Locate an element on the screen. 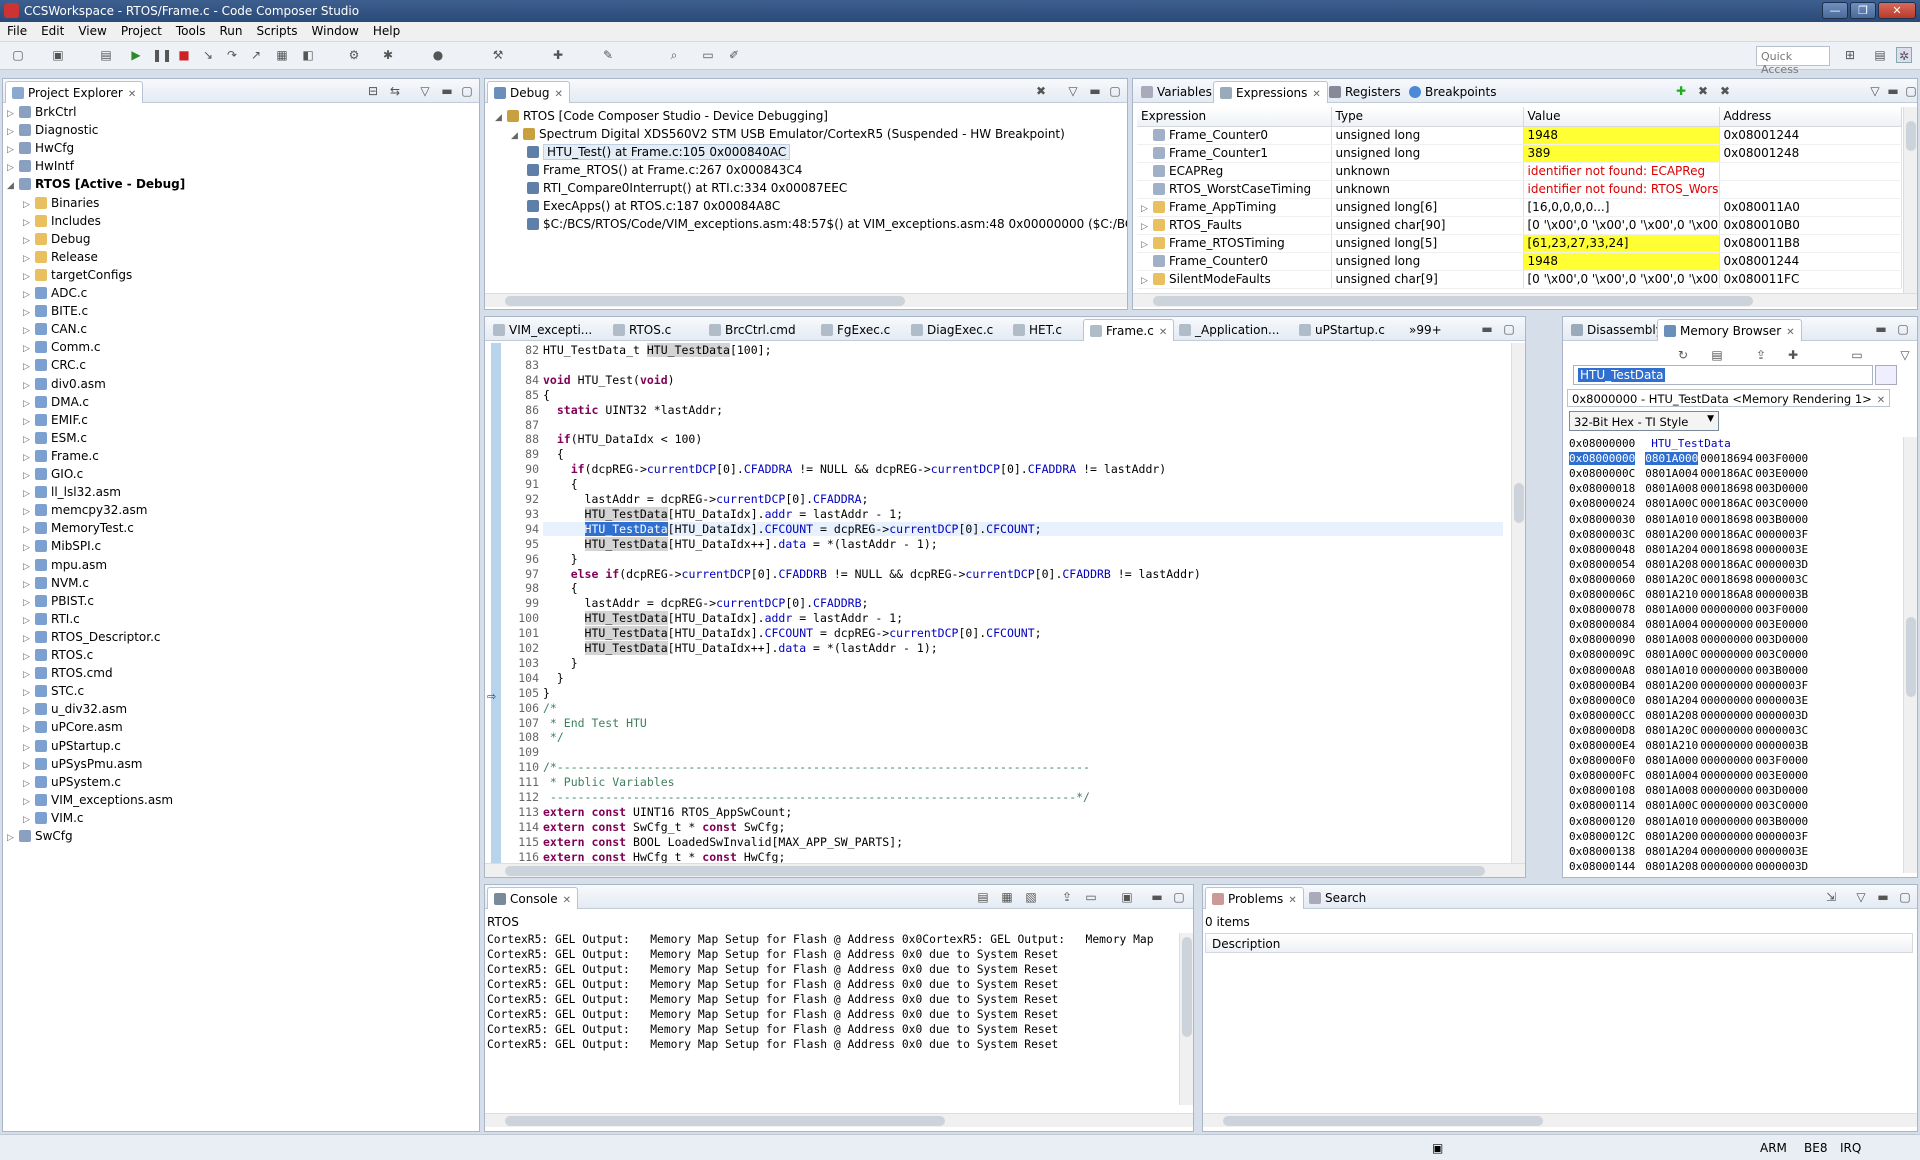  editor-tab: Frame.c ✕ is located at coordinates (1129, 330).